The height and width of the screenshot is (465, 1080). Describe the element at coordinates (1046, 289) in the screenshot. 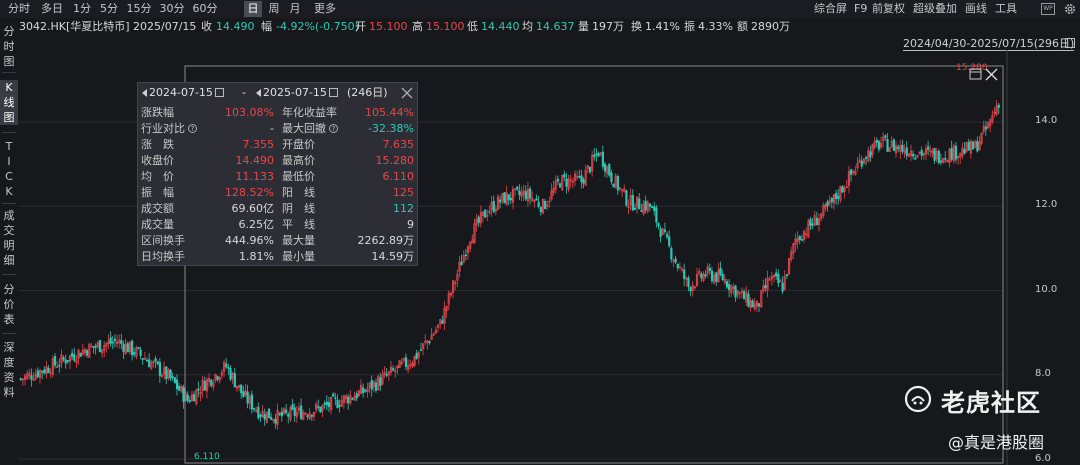

I see `y-tick-label: 10.0` at that location.